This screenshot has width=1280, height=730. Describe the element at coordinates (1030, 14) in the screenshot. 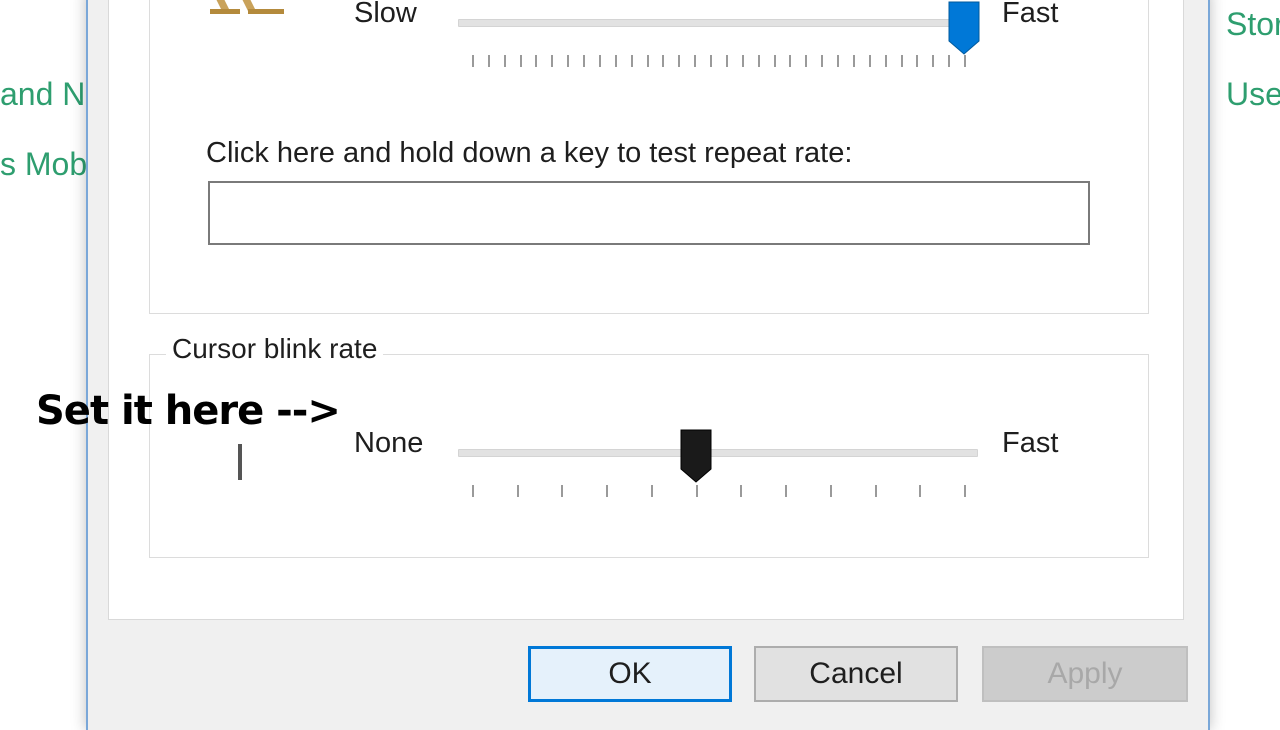

I see `repeat-rate-fast-label: Fast` at that location.